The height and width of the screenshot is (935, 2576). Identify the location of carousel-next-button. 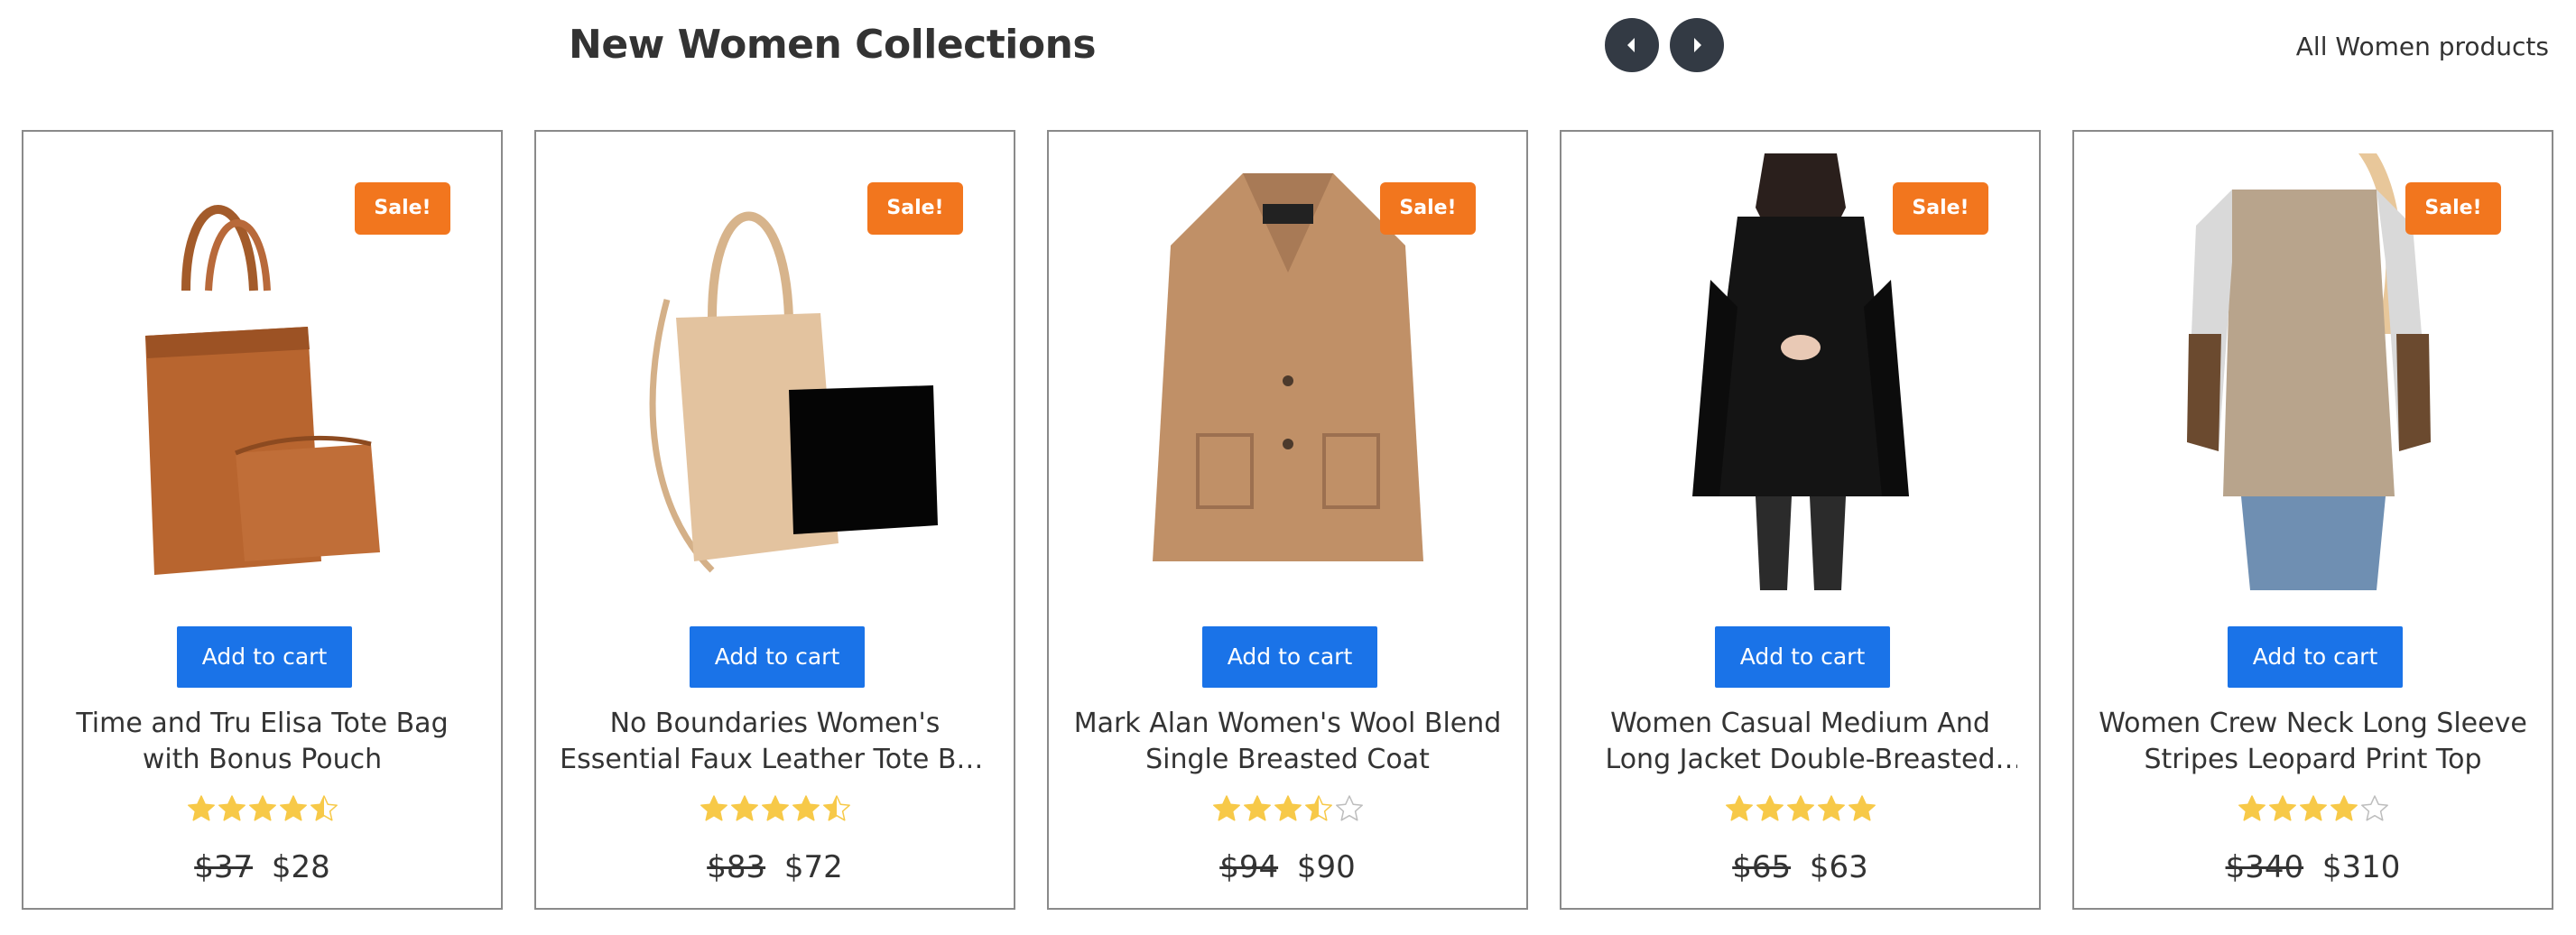
(1697, 45).